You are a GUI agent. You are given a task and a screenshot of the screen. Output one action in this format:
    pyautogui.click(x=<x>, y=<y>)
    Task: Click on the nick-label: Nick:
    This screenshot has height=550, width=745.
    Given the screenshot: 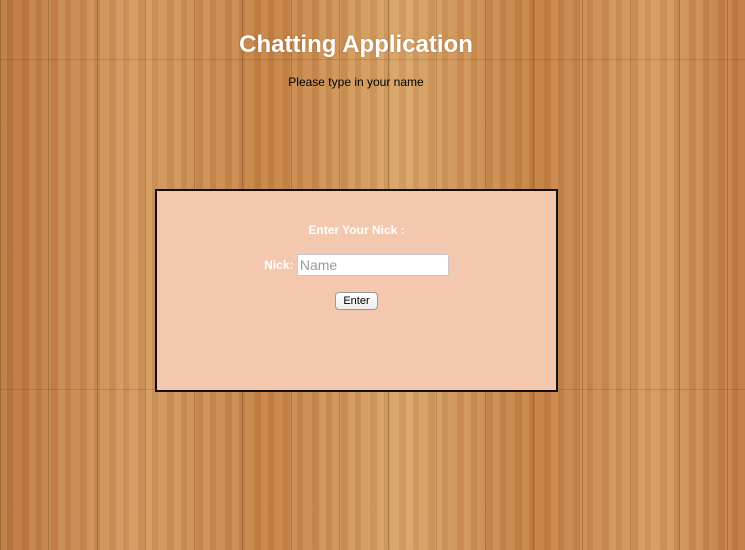 What is the action you would take?
    pyautogui.click(x=279, y=265)
    